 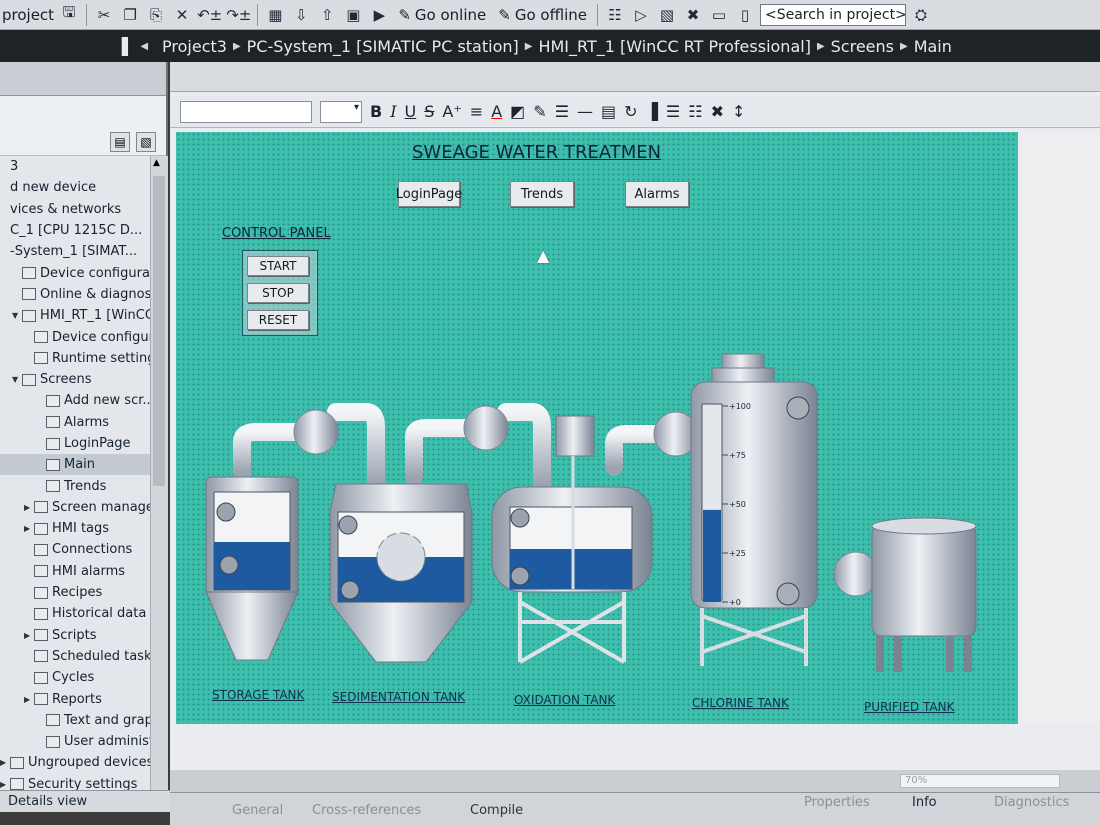 What do you see at coordinates (278, 293) in the screenshot?
I see `stop-button: STOP` at bounding box center [278, 293].